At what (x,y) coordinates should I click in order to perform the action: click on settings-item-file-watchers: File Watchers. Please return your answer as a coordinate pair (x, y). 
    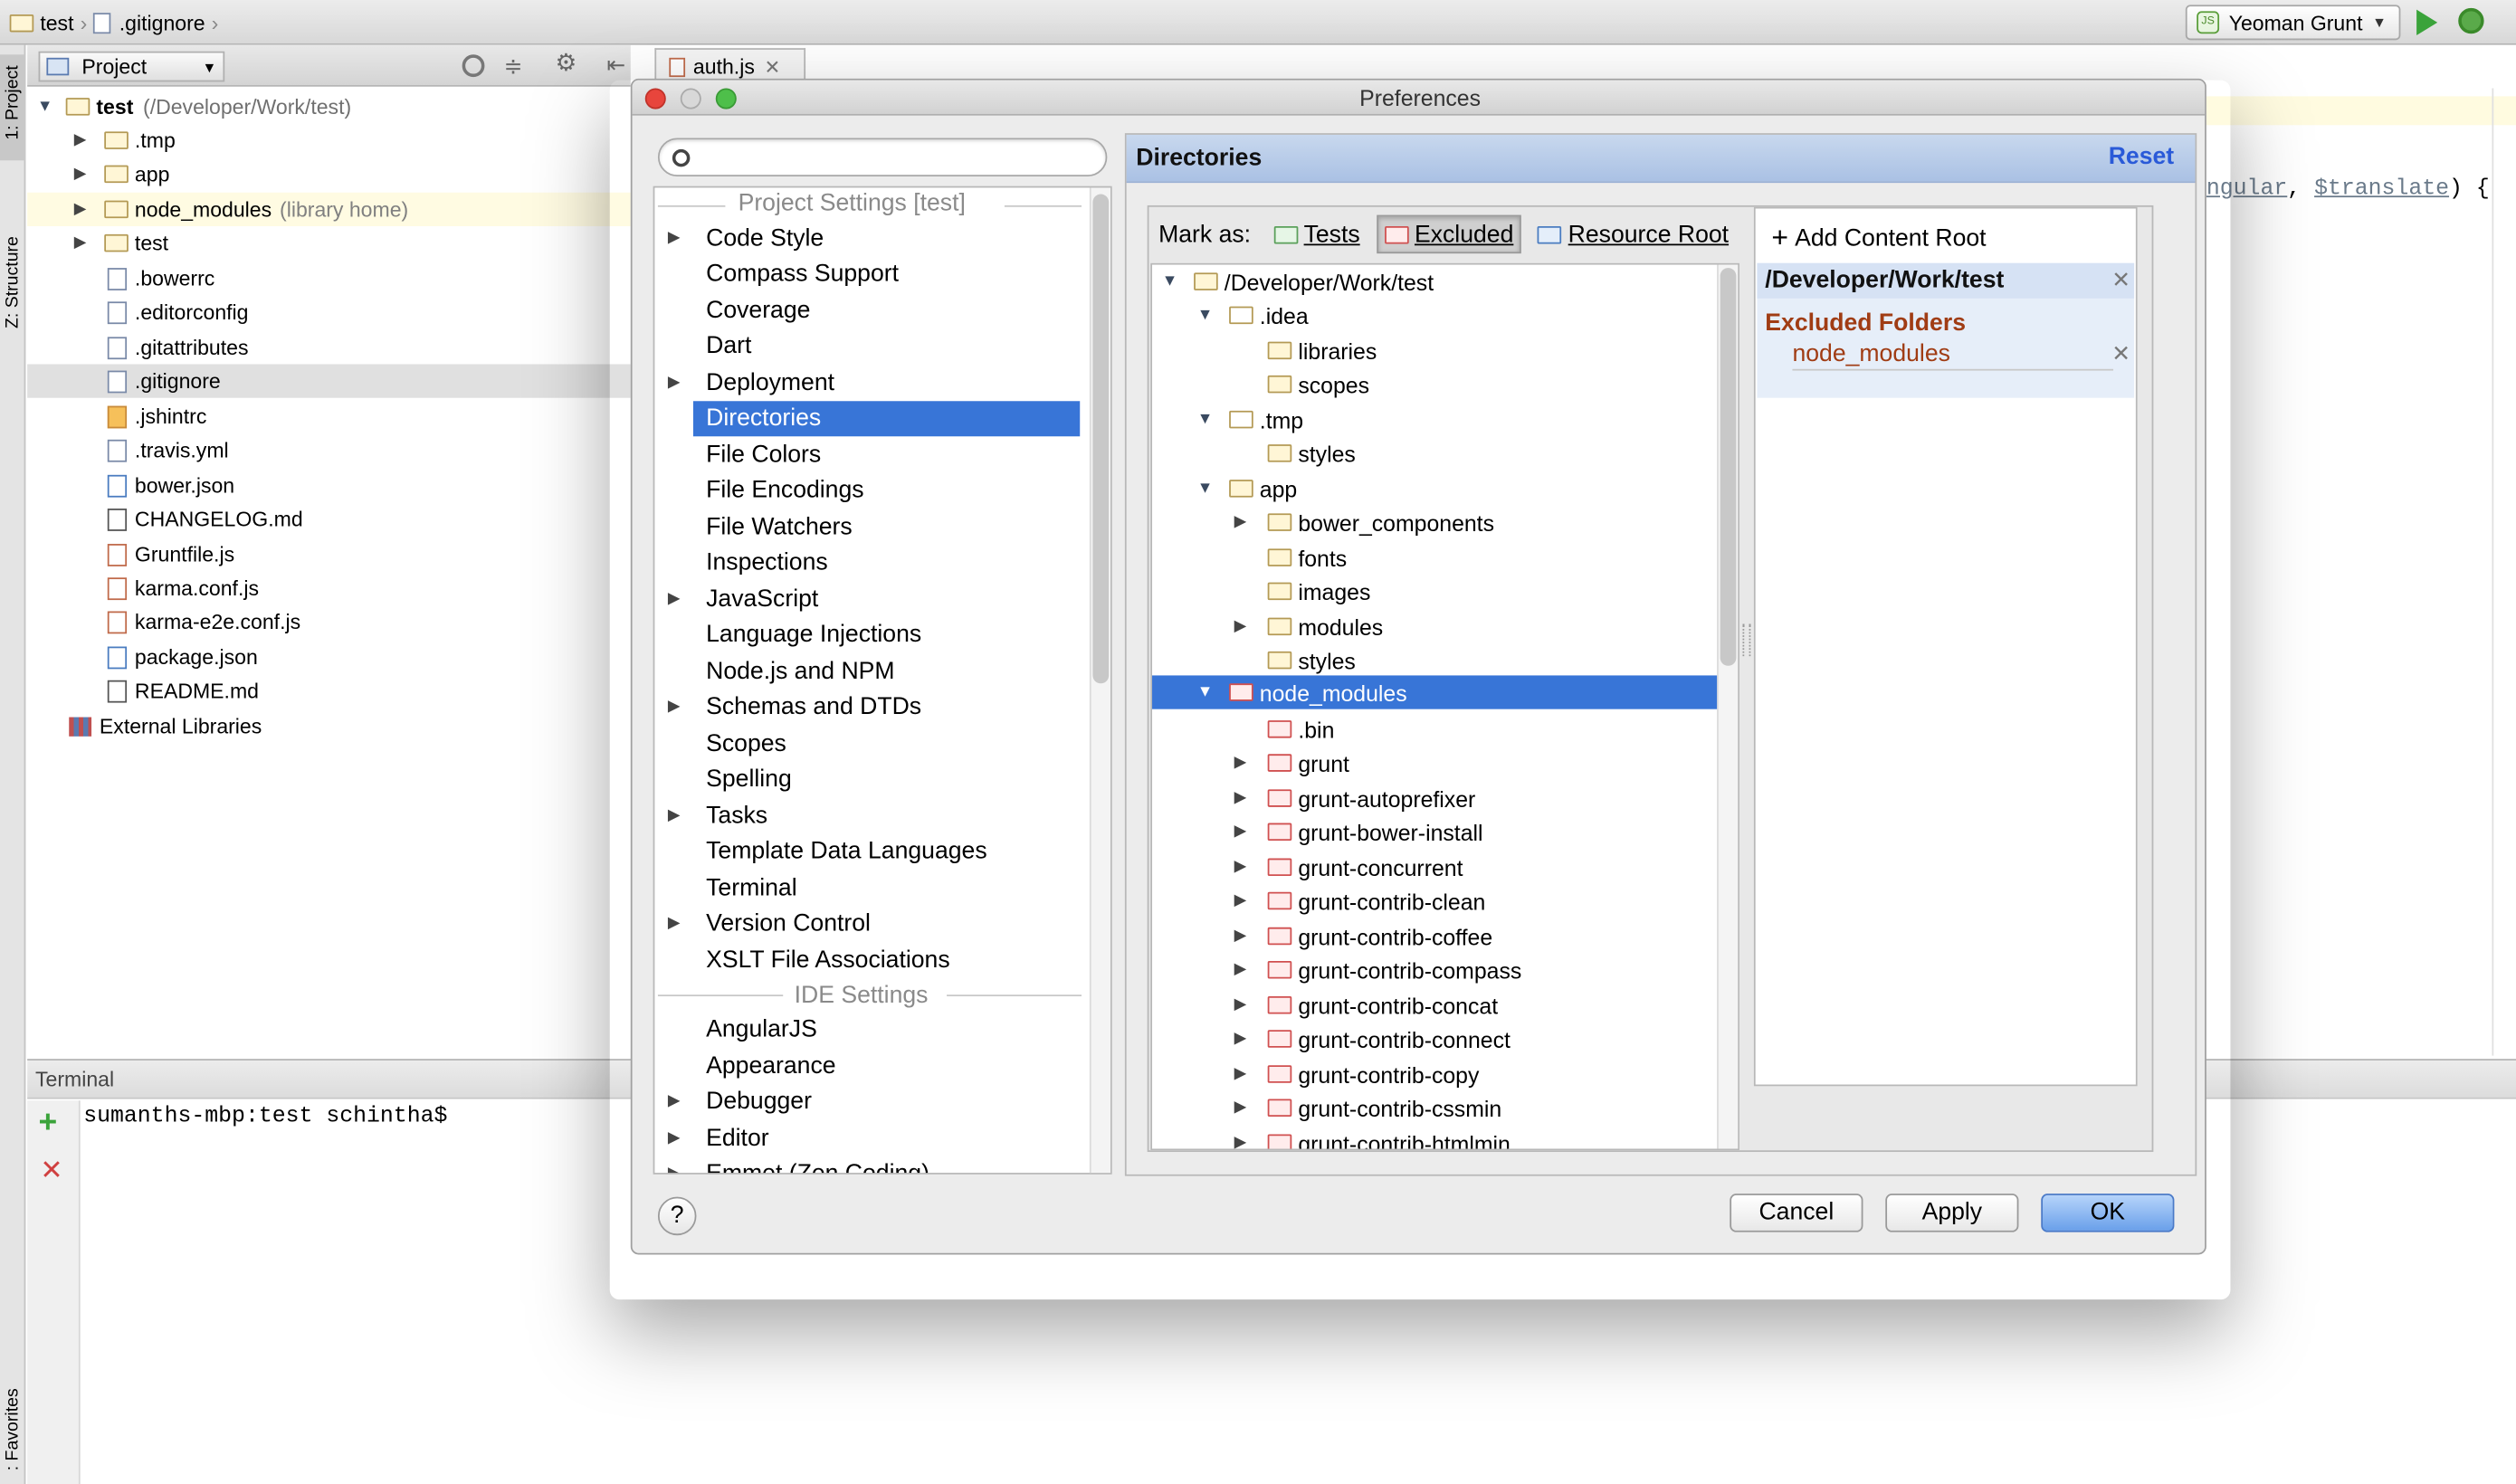
    Looking at the image, I should click on (871, 527).